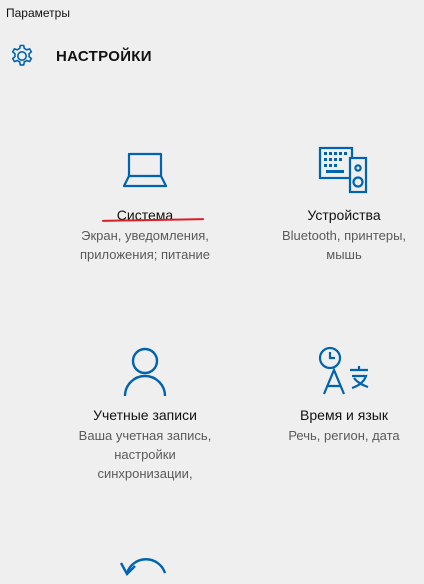 The height and width of the screenshot is (584, 424). What do you see at coordinates (38, 13) in the screenshot?
I see `window-title: Параметры` at bounding box center [38, 13].